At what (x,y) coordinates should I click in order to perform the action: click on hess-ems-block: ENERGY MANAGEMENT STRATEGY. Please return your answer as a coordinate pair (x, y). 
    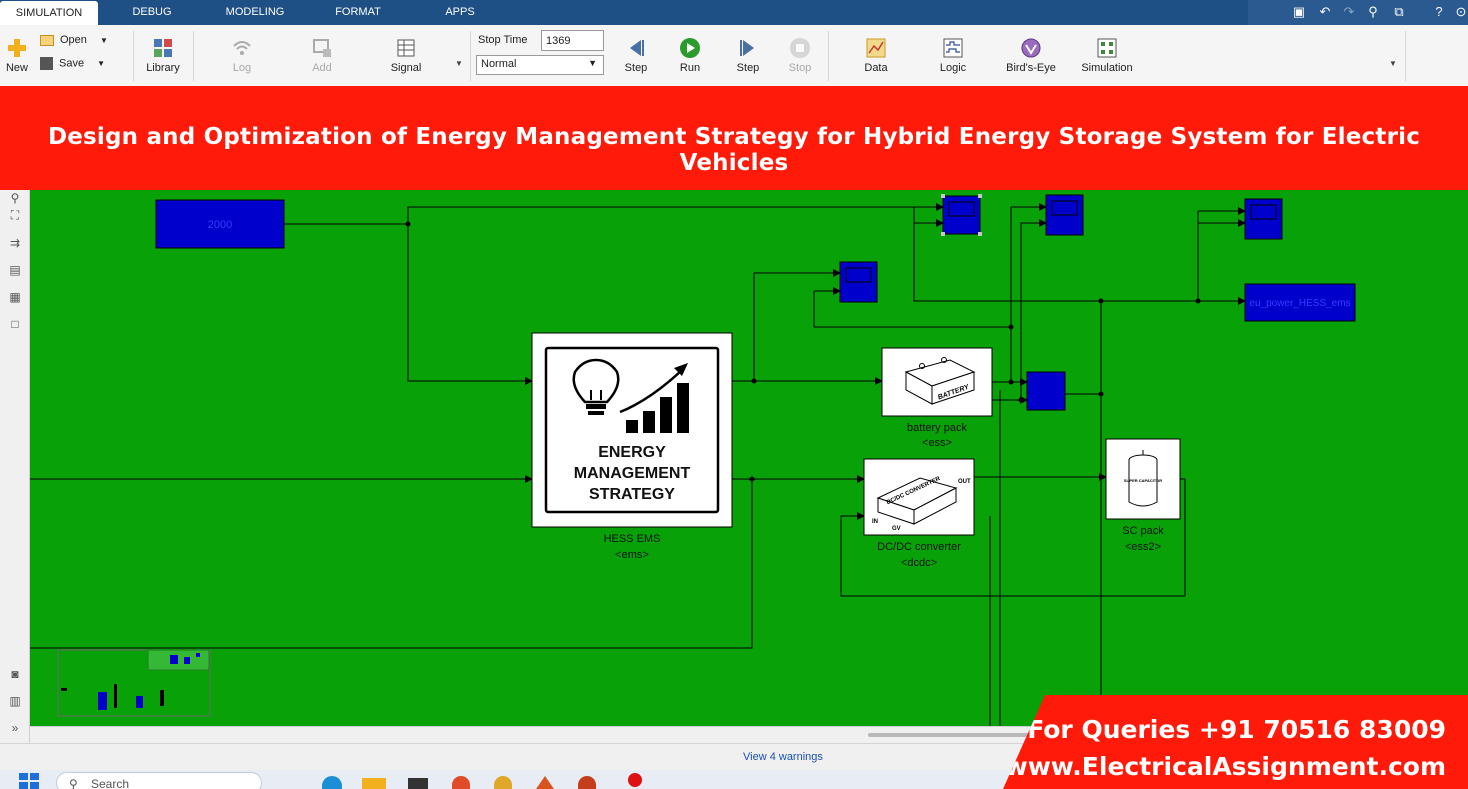
    Looking at the image, I should click on (632, 430).